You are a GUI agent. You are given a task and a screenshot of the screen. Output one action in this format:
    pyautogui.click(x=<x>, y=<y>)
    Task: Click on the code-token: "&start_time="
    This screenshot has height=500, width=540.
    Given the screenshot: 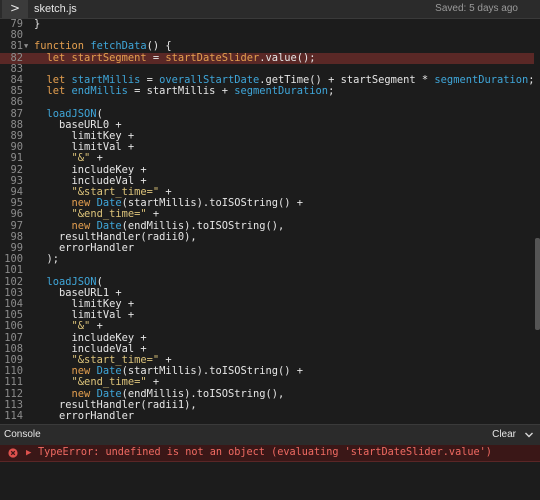 What is the action you would take?
    pyautogui.click(x=115, y=360)
    